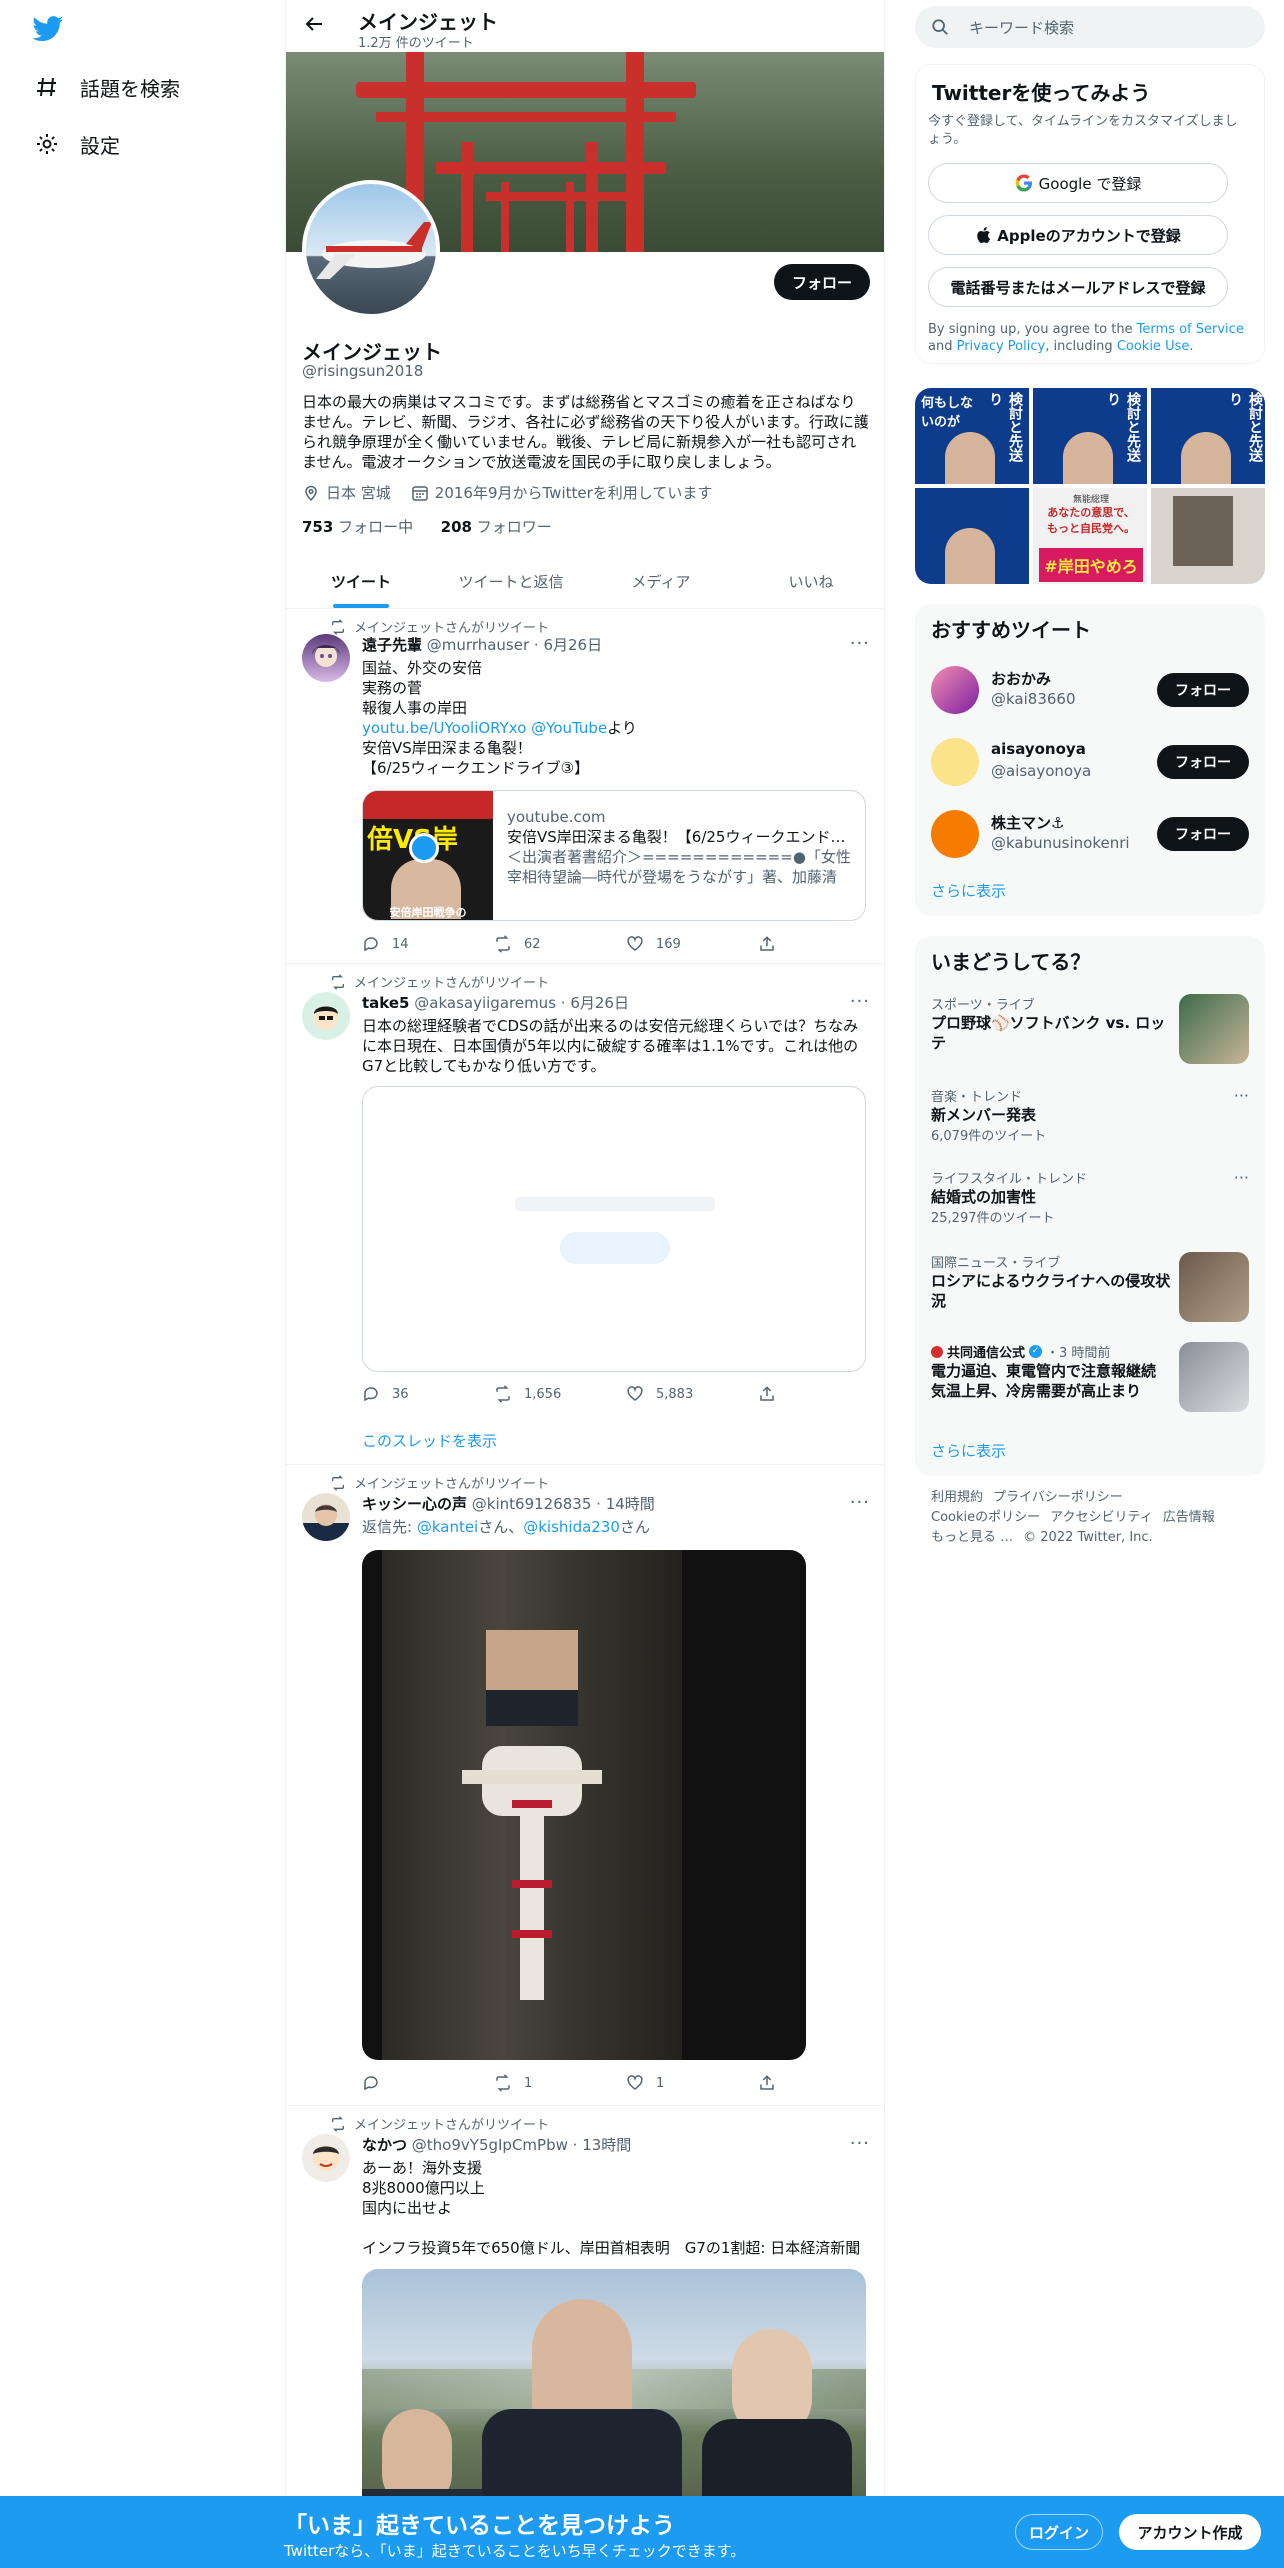 Image resolution: width=1284 pixels, height=2568 pixels. Describe the element at coordinates (560, 1394) in the screenshot. I see `retweet-button: 1,656` at that location.